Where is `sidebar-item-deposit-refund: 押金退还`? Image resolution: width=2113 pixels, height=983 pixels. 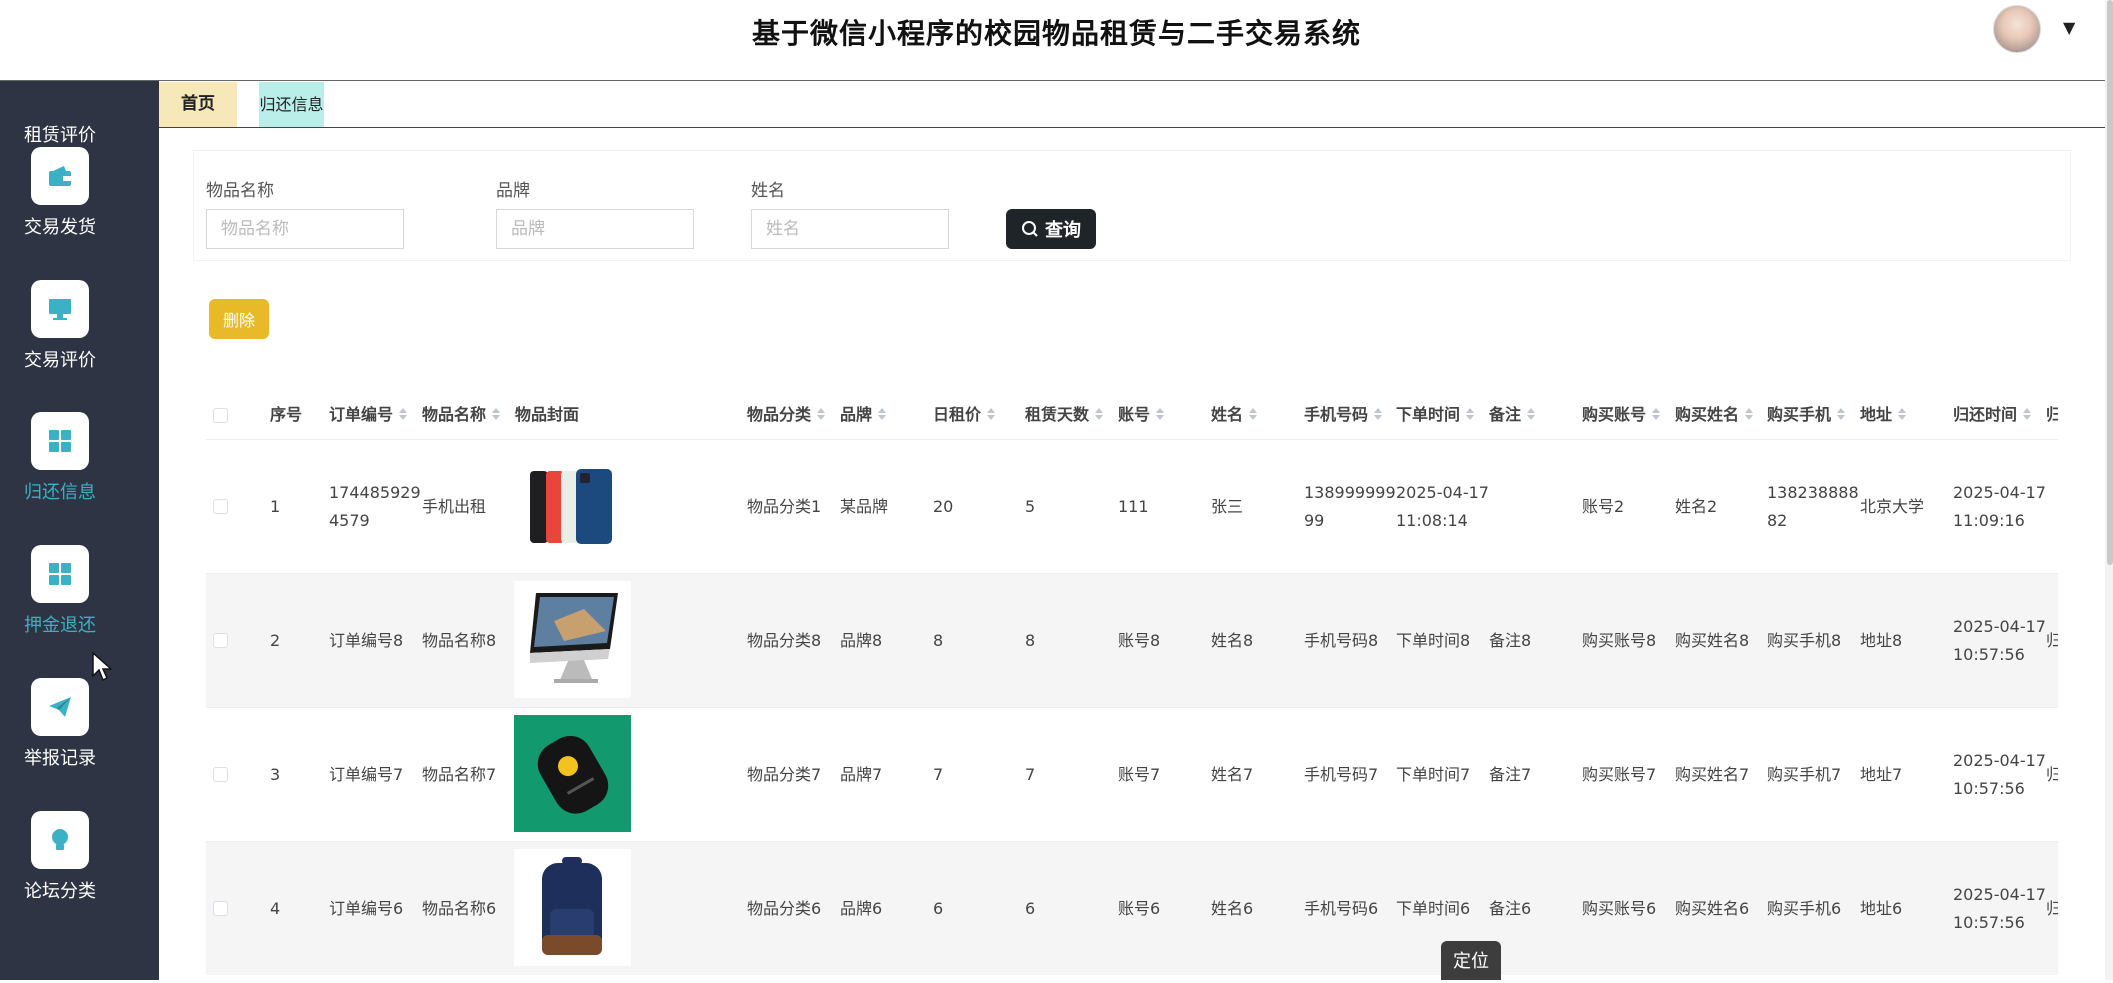 sidebar-item-deposit-refund: 押金退还 is located at coordinates (79, 605).